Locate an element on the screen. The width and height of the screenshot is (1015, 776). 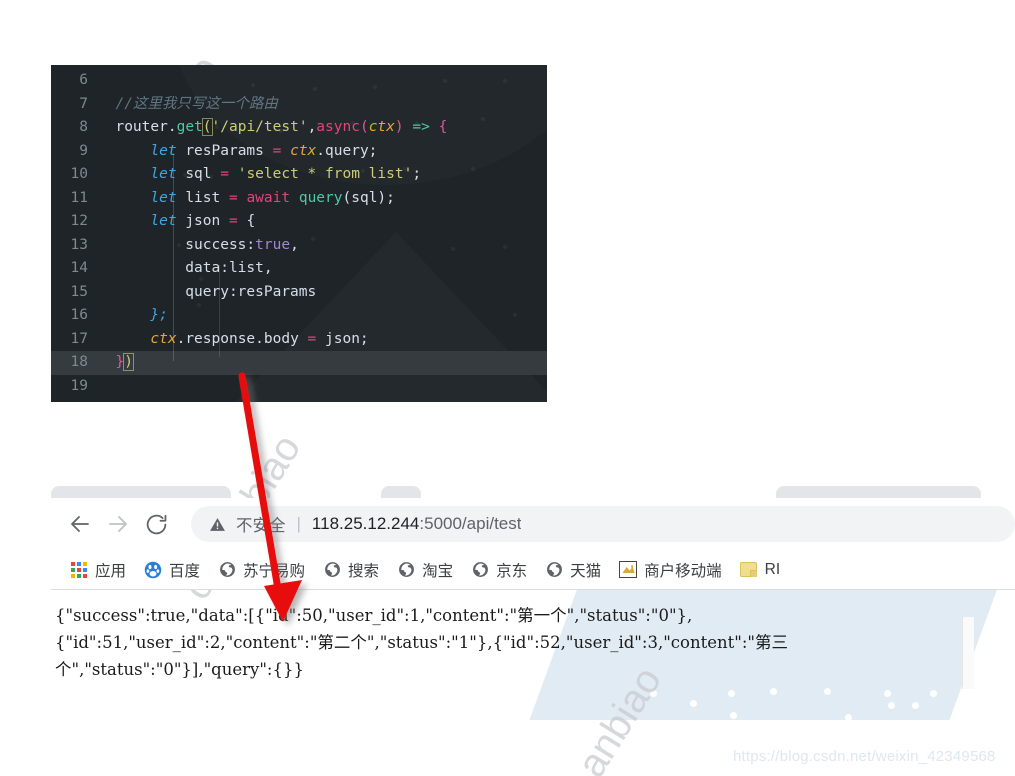
apps-grid-icon is located at coordinates (79, 570).